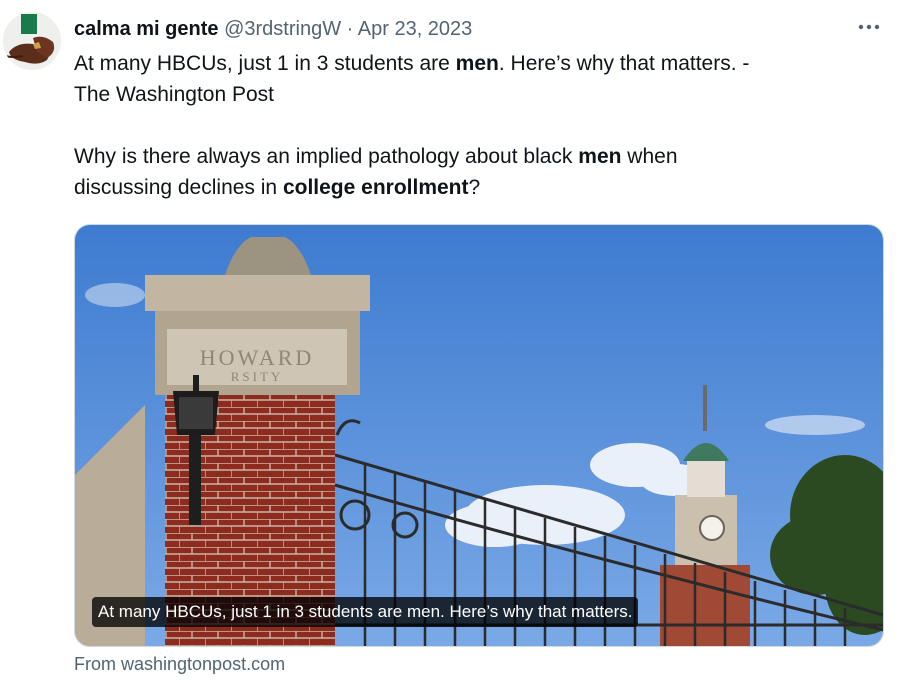  I want to click on tweet-line-2: The Washington Post, so click(174, 94).